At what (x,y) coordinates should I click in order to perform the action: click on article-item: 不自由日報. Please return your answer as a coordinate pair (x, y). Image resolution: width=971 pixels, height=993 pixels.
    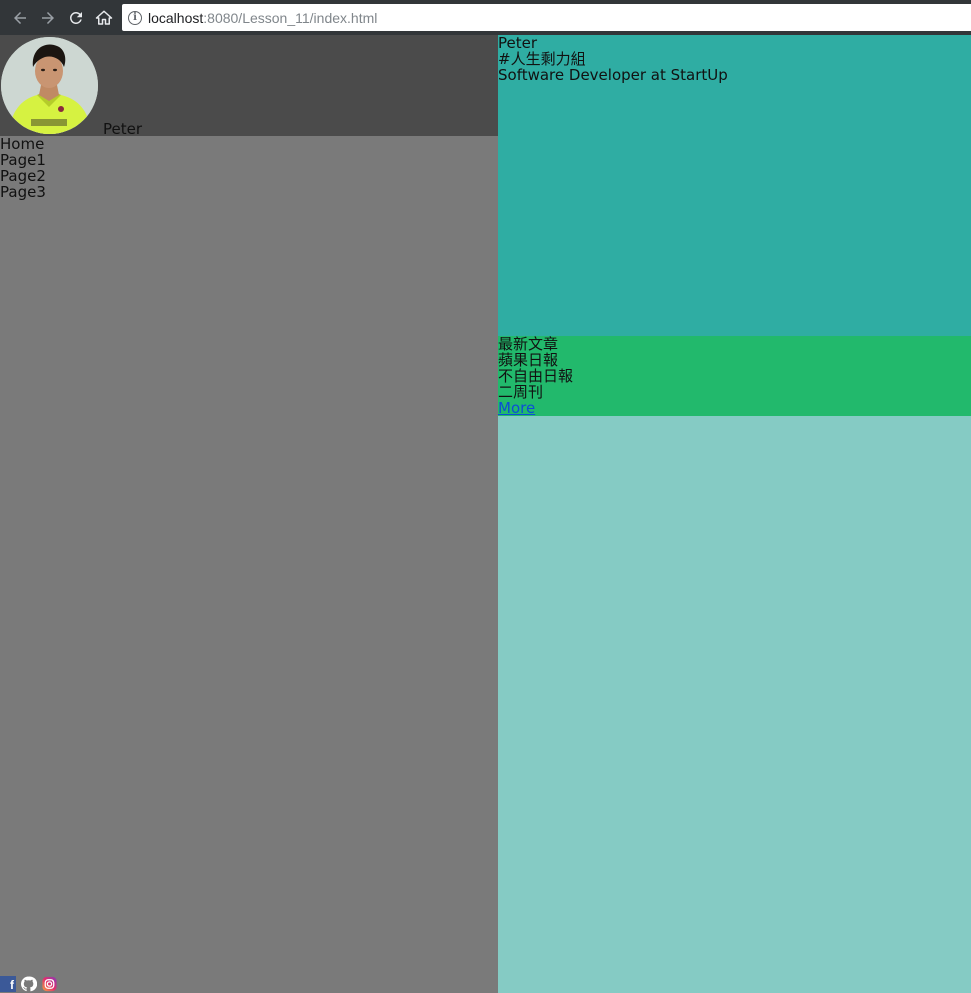
    Looking at the image, I should click on (536, 376).